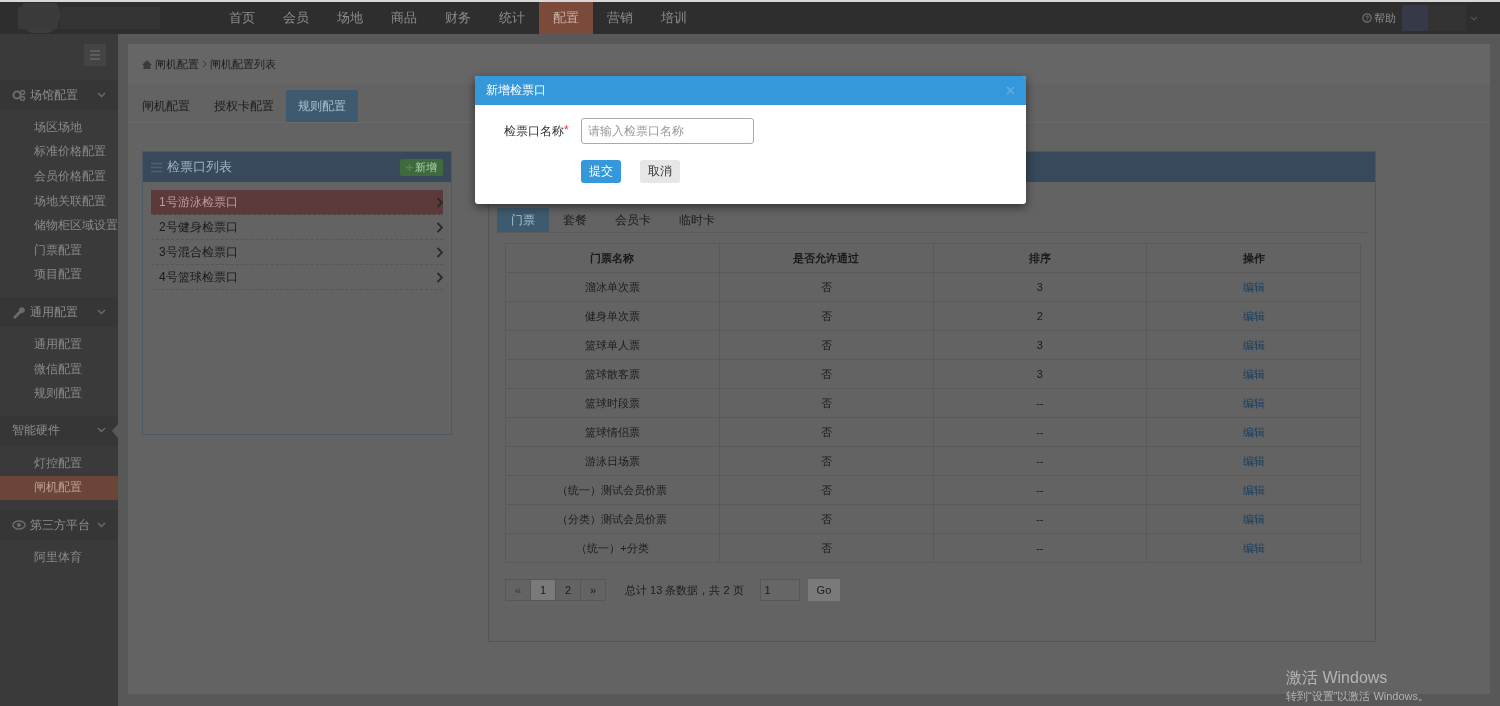 This screenshot has width=1500, height=706. What do you see at coordinates (59, 152) in the screenshot?
I see `menu-item: 标准价格配置` at bounding box center [59, 152].